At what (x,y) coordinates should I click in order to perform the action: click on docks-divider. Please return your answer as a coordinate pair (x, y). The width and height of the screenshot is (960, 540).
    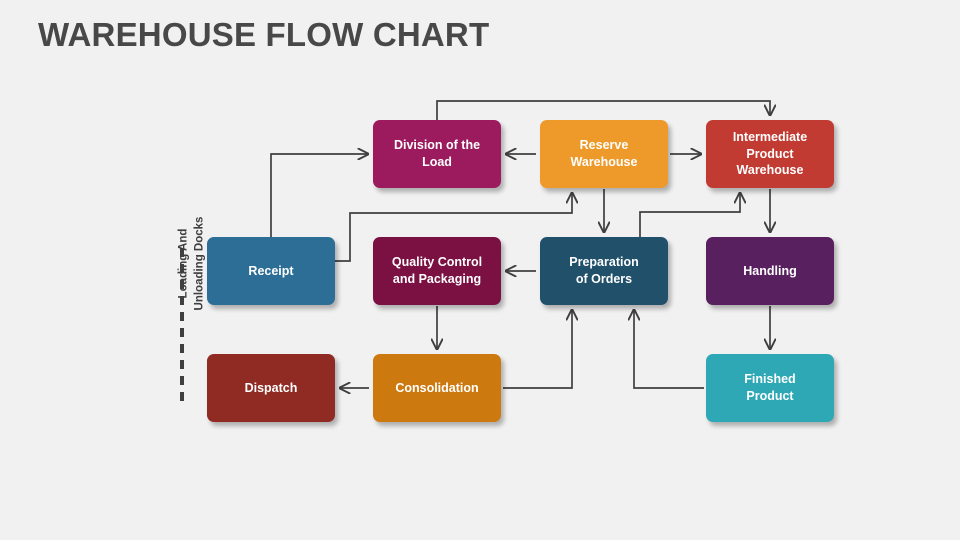
    Looking at the image, I should click on (182, 327).